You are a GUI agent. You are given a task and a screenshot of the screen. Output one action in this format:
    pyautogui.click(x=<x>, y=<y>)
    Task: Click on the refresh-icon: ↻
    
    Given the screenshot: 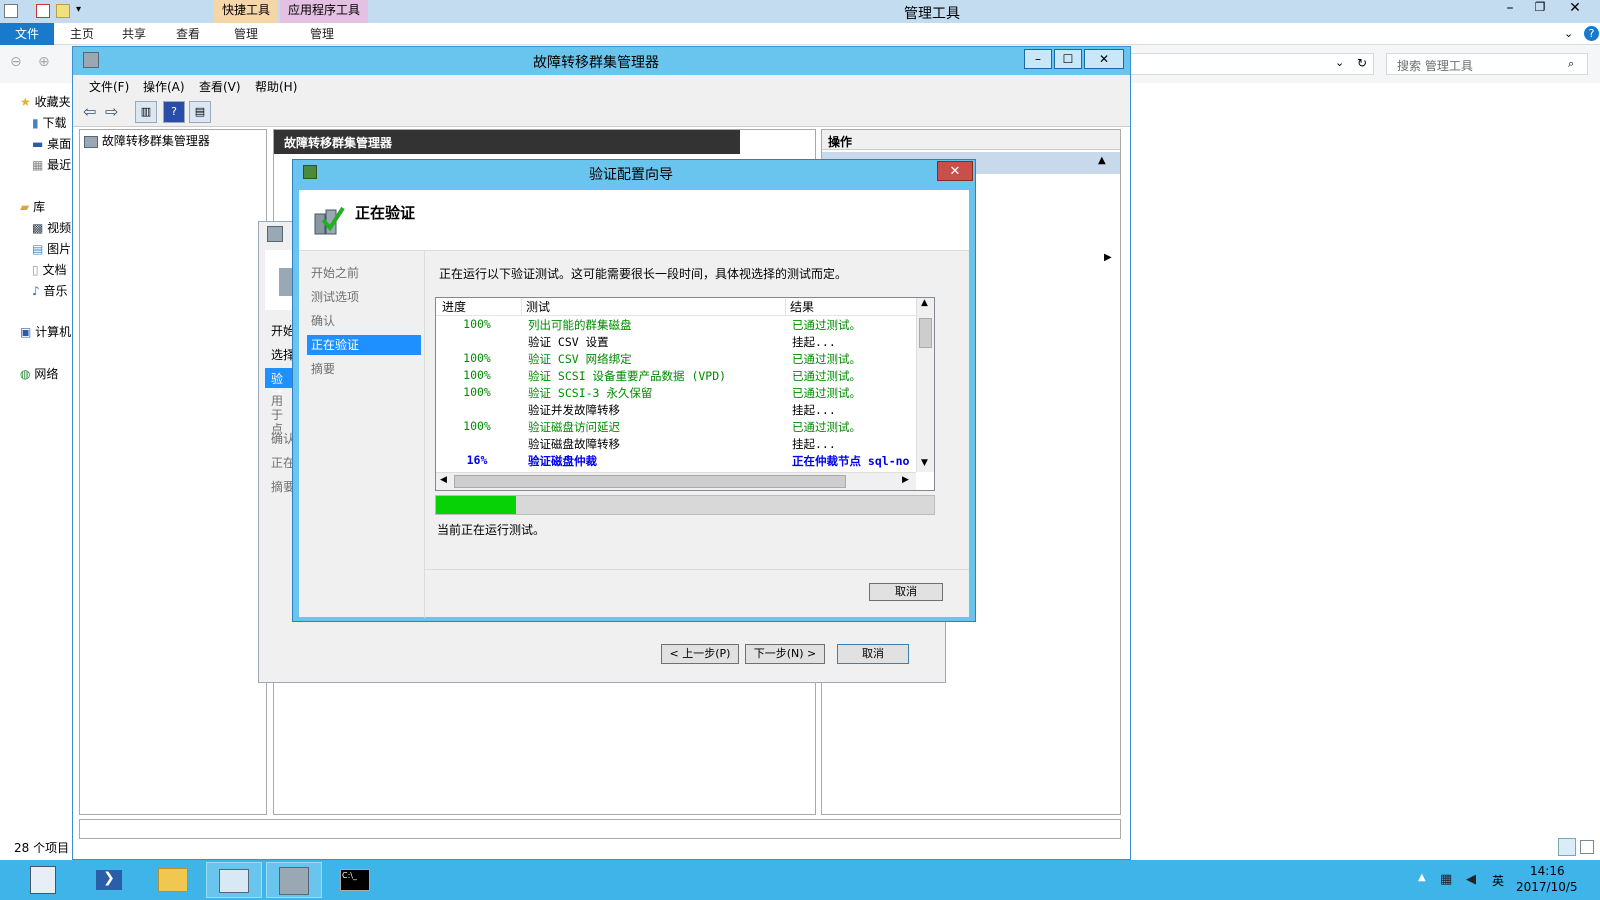 What is the action you would take?
    pyautogui.click(x=1362, y=63)
    